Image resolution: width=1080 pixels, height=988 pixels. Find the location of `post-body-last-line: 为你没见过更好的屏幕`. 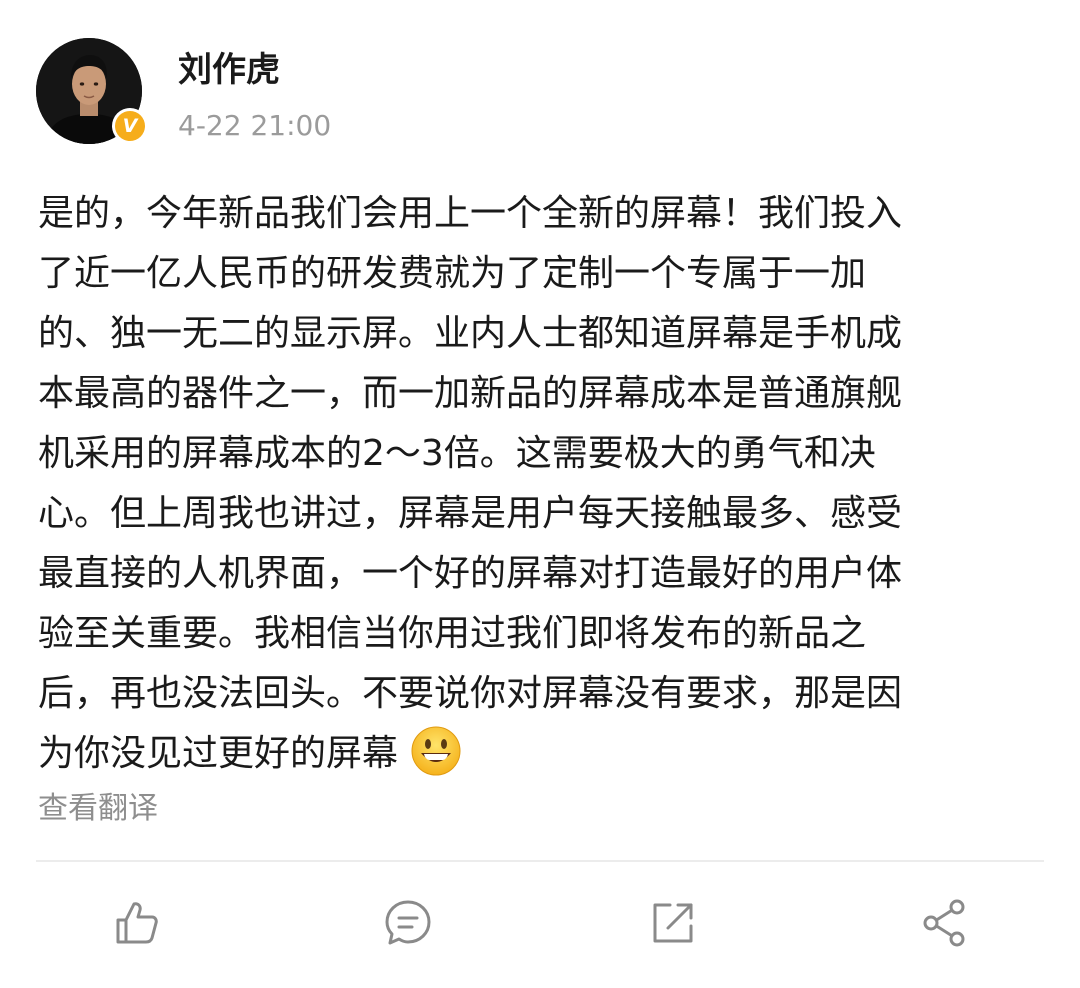

post-body-last-line: 为你没见过更好的屏幕 is located at coordinates (543, 754).